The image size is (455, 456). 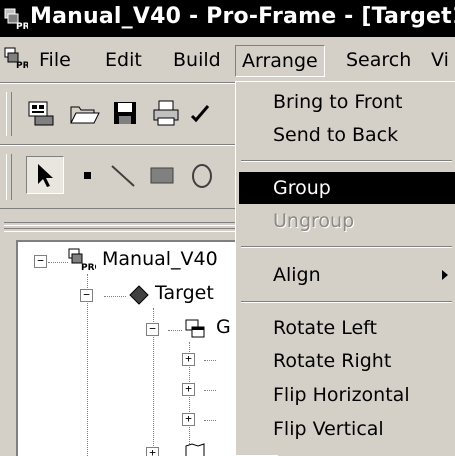 I want to click on menu-item-send-to-back: Send to Back, so click(x=347, y=135).